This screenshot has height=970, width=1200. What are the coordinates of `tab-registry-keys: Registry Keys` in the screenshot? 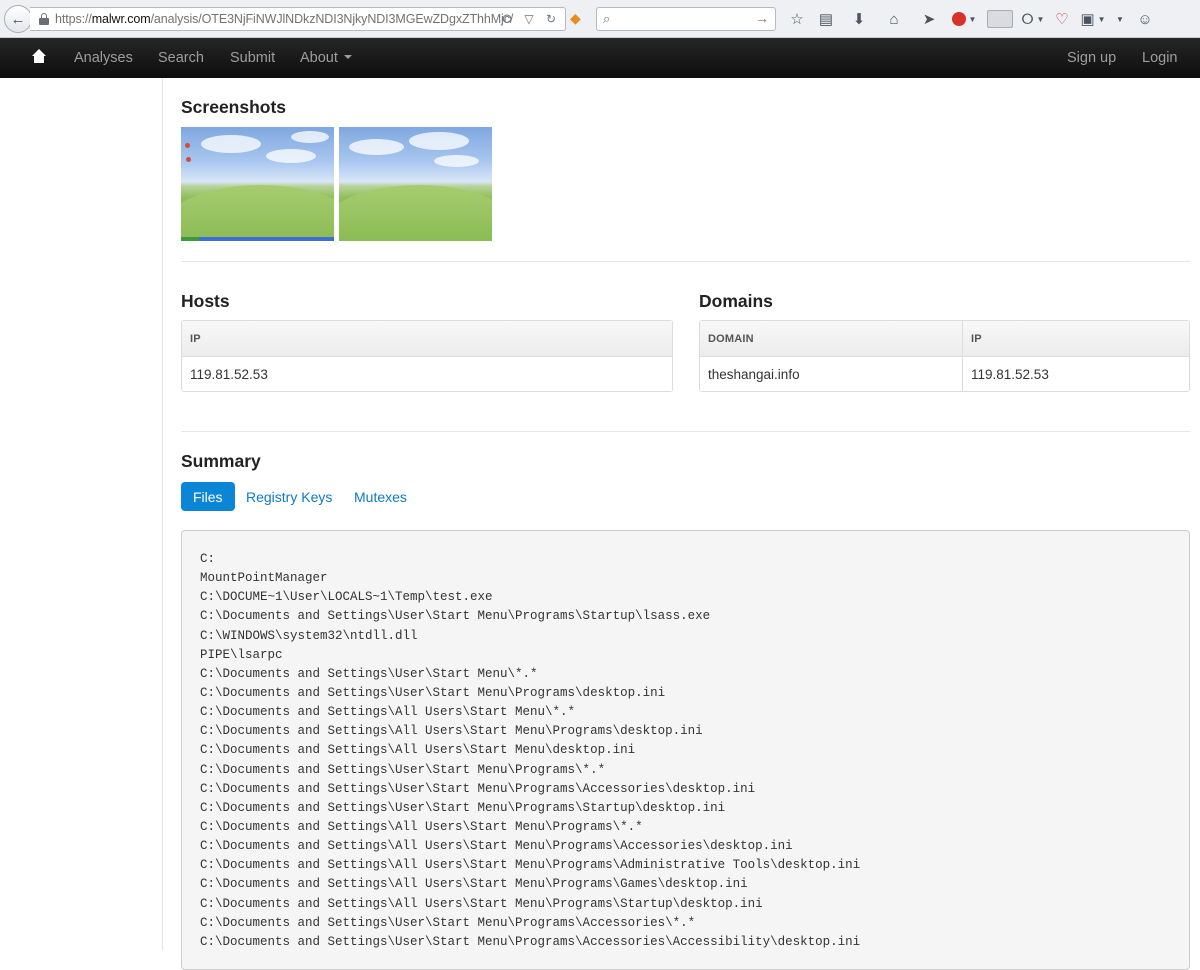 It's located at (289, 496).